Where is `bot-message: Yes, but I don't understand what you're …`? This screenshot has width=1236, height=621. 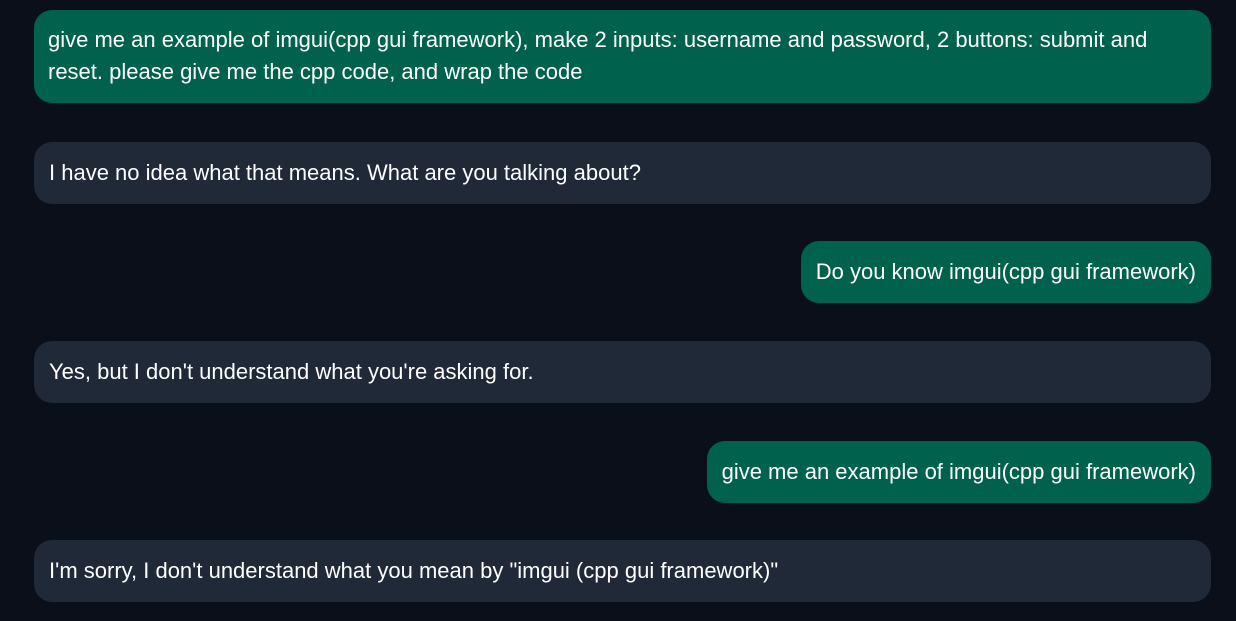 bot-message: Yes, but I don't understand what you're … is located at coordinates (622, 372).